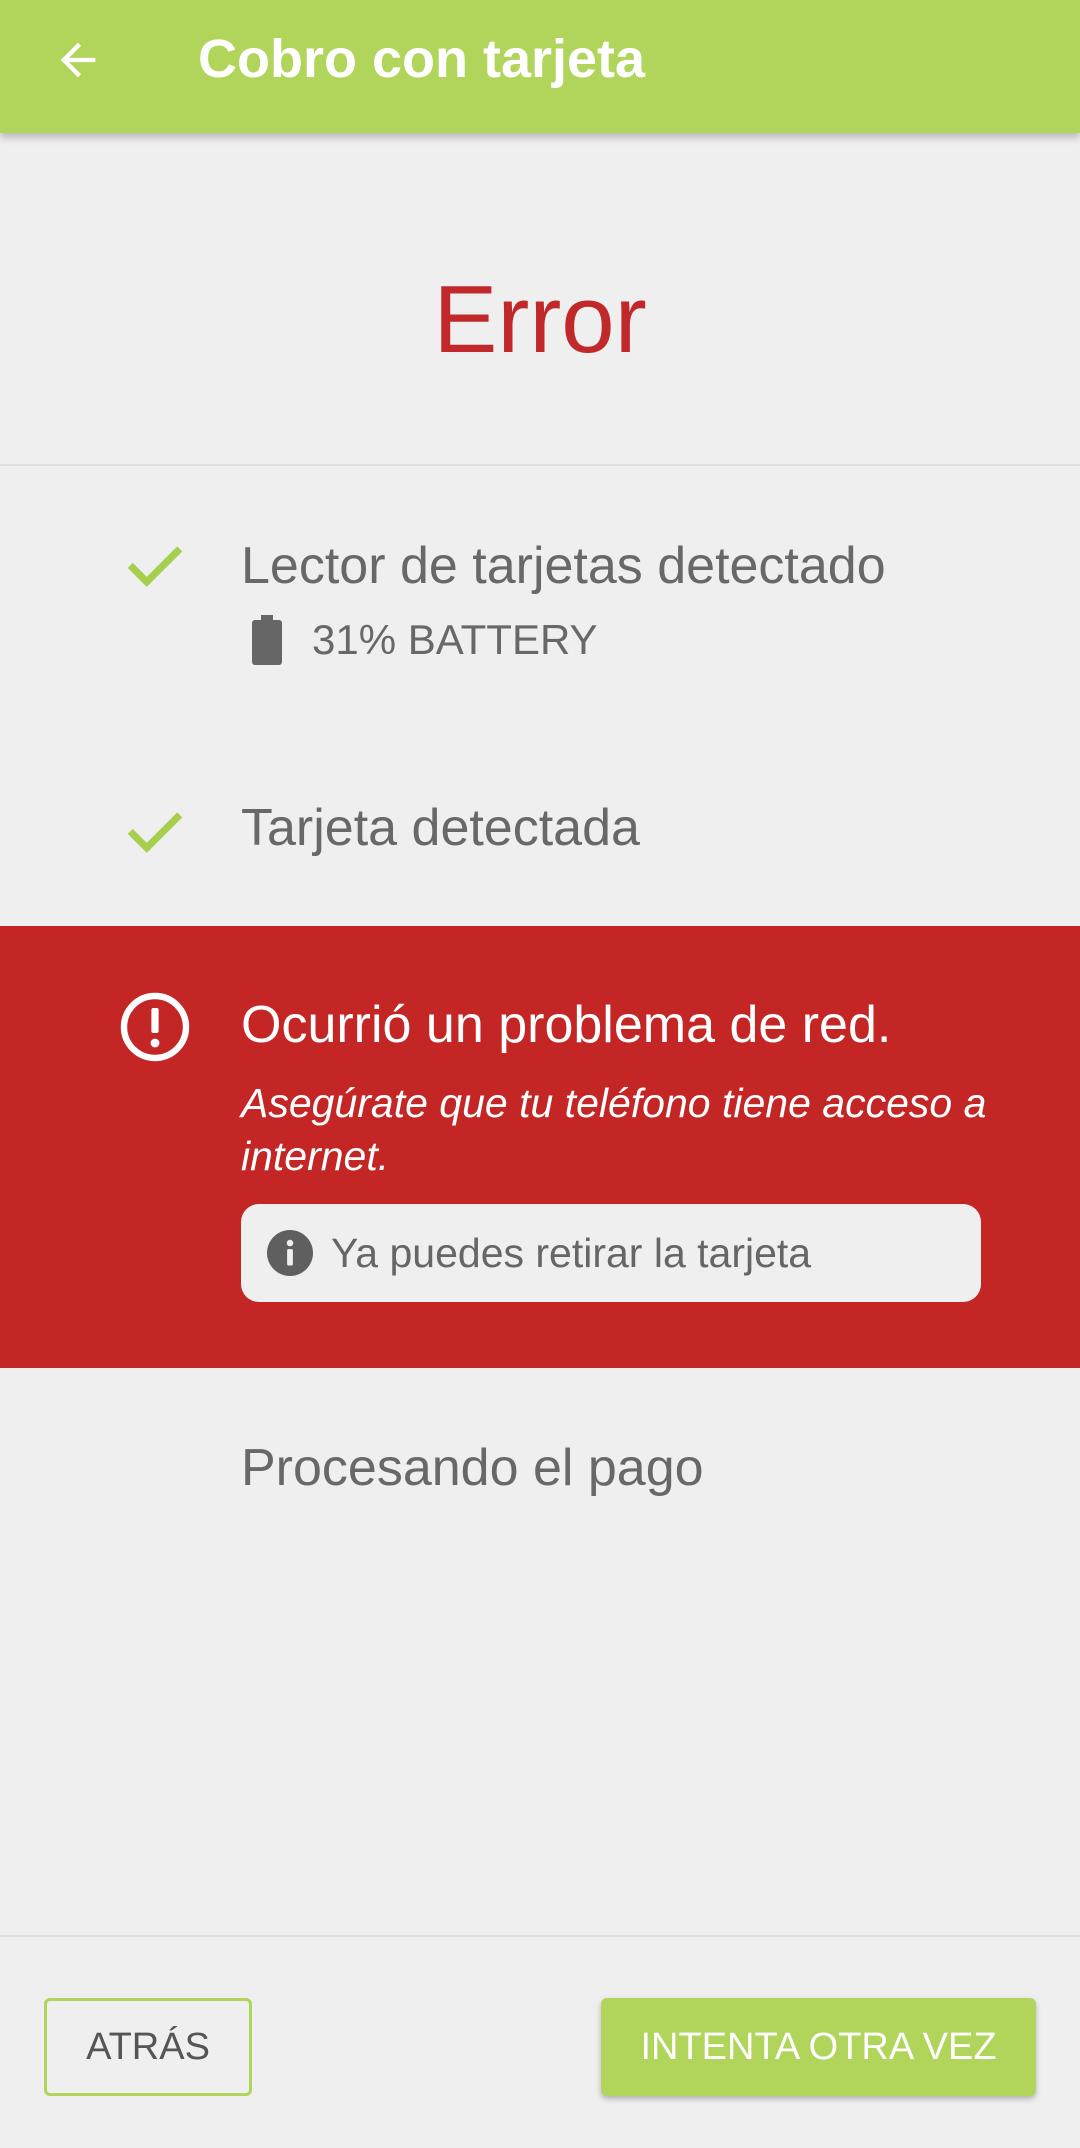 The height and width of the screenshot is (2148, 1080). Describe the element at coordinates (290, 1253) in the screenshot. I see `info-icon` at that location.